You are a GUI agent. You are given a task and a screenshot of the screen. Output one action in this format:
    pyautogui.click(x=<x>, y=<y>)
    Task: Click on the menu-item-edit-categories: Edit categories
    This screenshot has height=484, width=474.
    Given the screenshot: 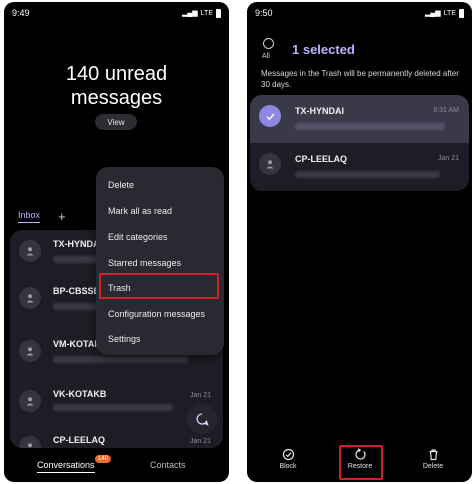 What is the action you would take?
    pyautogui.click(x=138, y=237)
    